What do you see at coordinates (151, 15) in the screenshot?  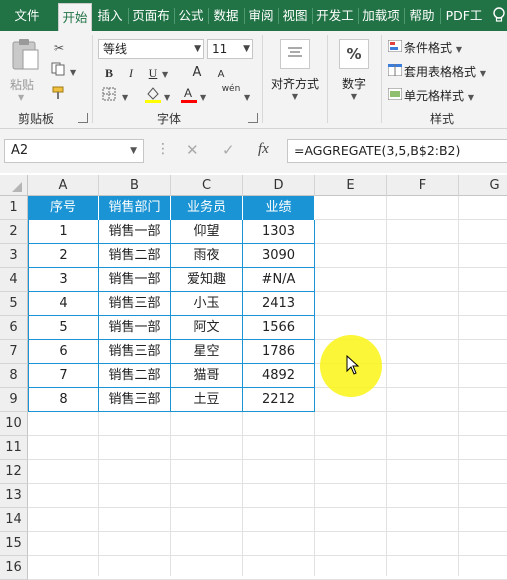 I see `tab-page-layout: 页面布` at bounding box center [151, 15].